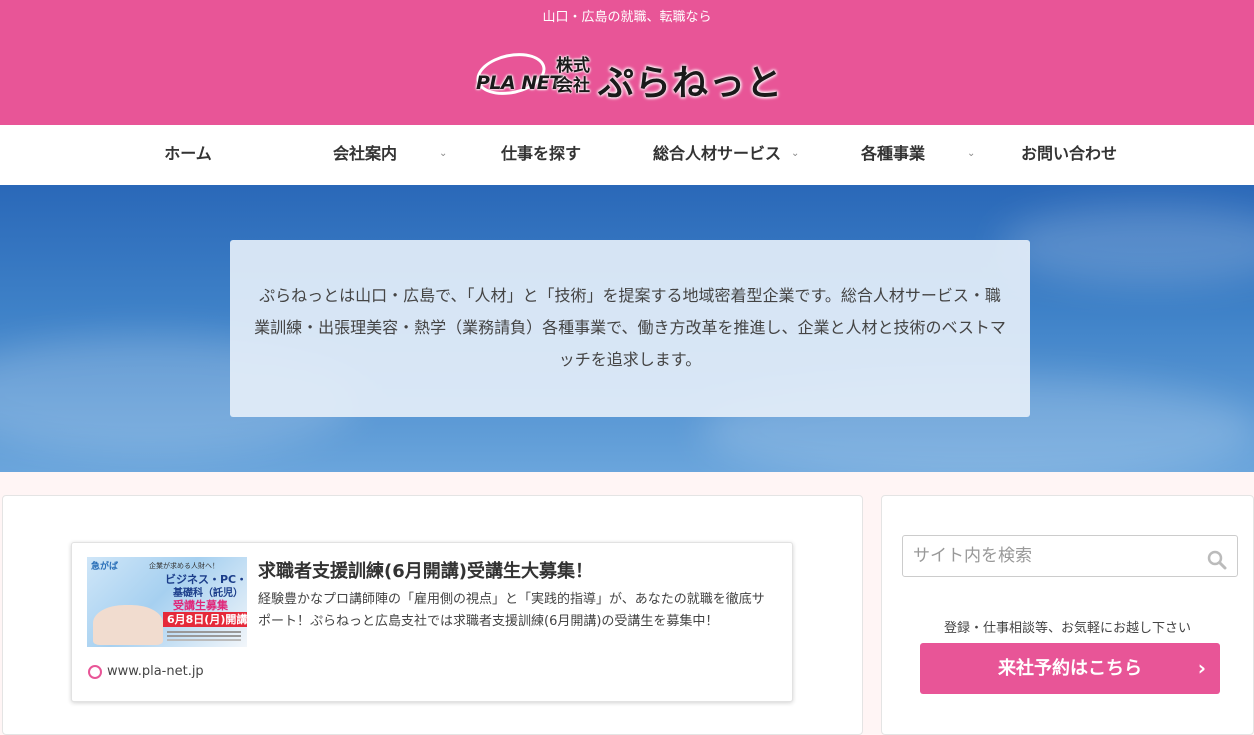 The height and width of the screenshot is (735, 1254). I want to click on nav-item-label: ホーム, so click(188, 153).